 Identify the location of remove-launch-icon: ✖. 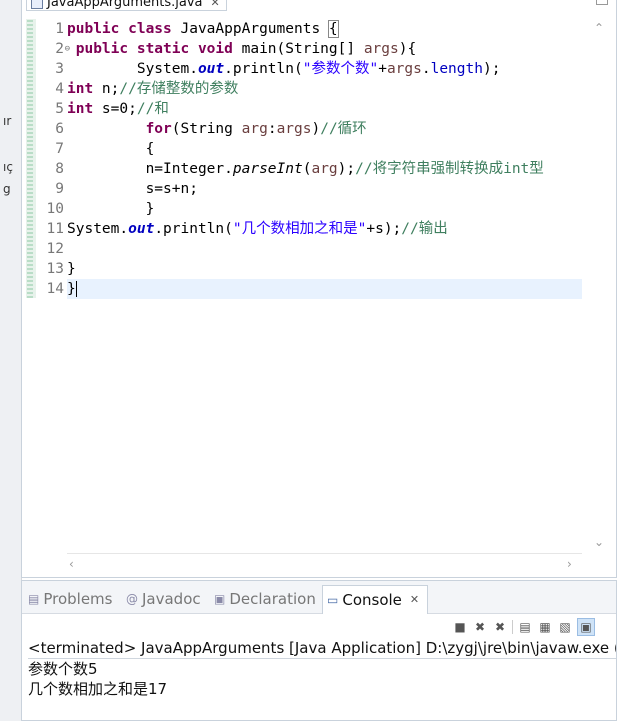
(480, 627).